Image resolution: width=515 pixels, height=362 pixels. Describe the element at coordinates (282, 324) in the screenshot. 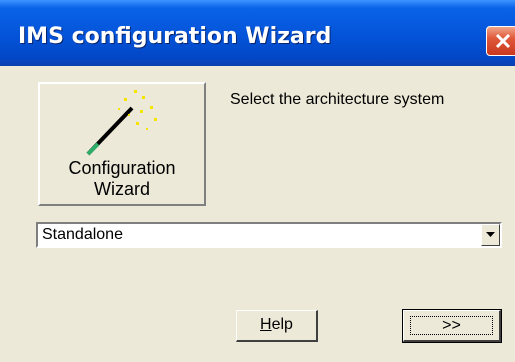

I see `help-label-rest: elp` at that location.